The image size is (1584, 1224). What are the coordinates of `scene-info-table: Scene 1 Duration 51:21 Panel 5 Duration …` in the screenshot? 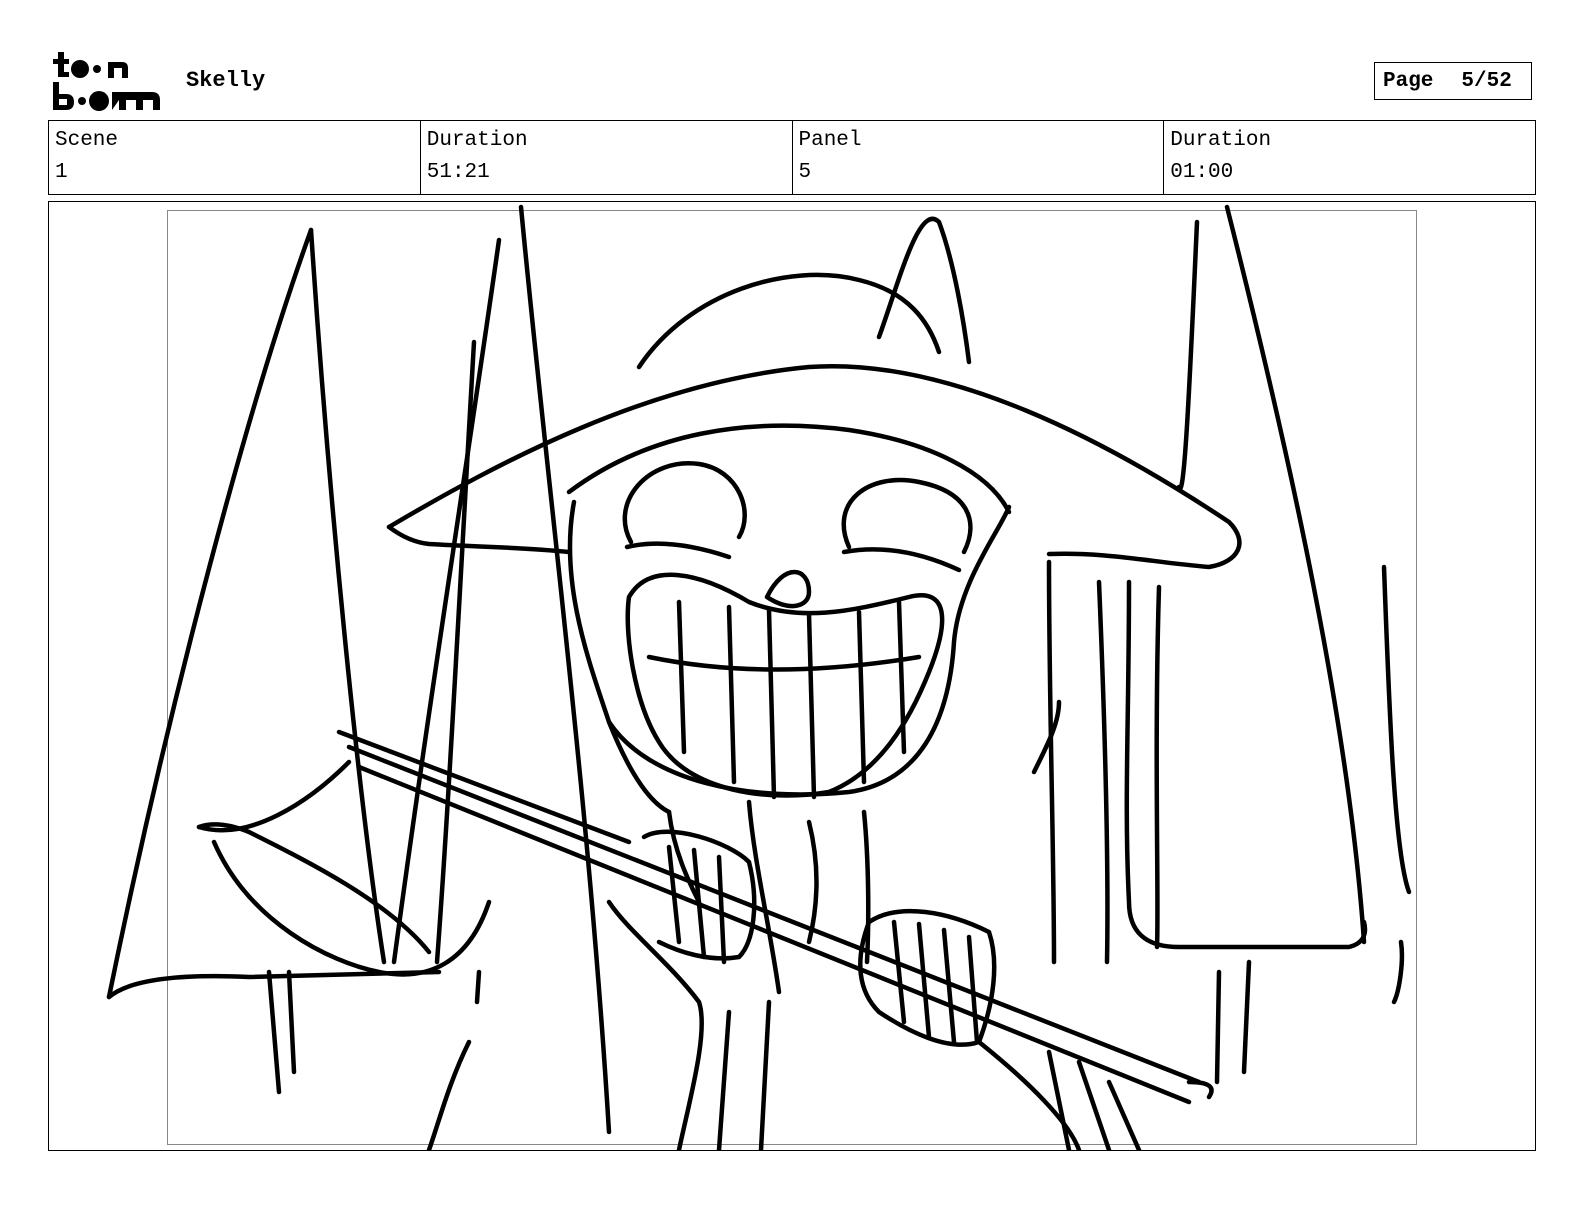 It's located at (792, 157).